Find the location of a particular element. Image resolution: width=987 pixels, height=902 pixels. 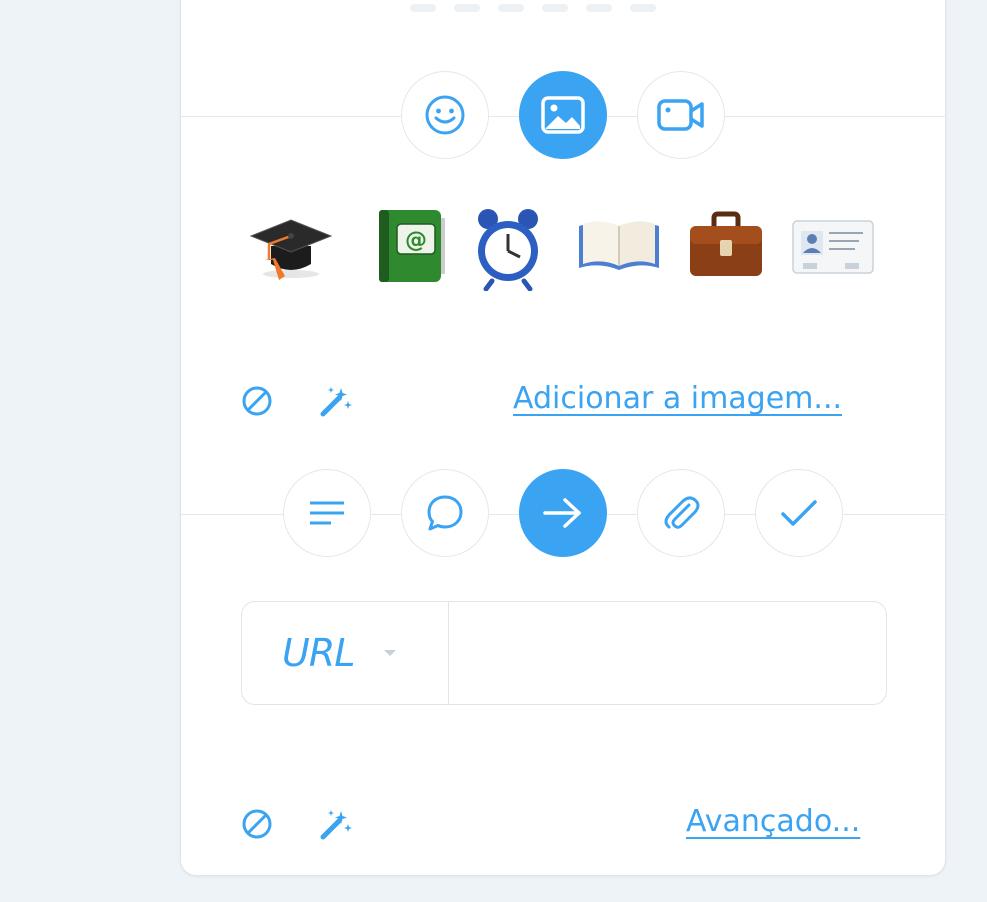

tab-image is located at coordinates (563, 115).